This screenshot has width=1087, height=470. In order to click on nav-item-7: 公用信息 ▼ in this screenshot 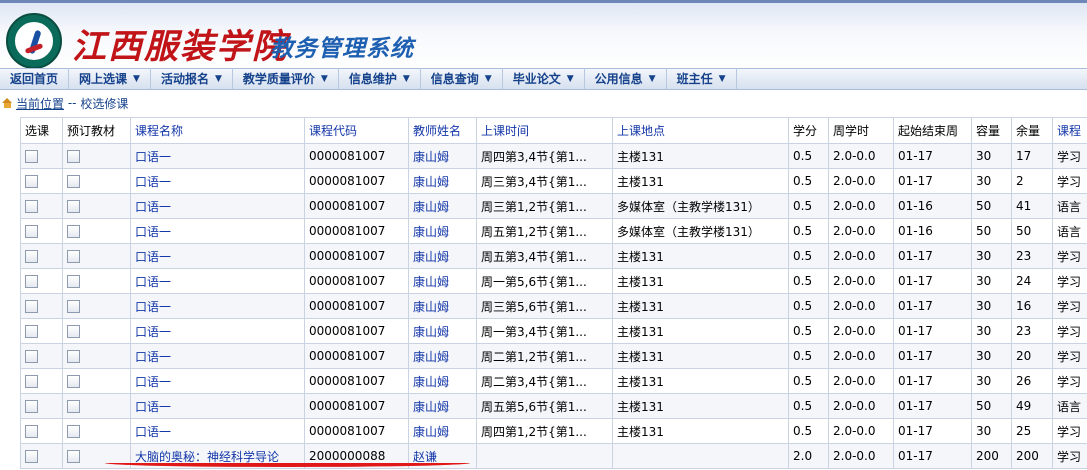, I will do `click(626, 79)`.